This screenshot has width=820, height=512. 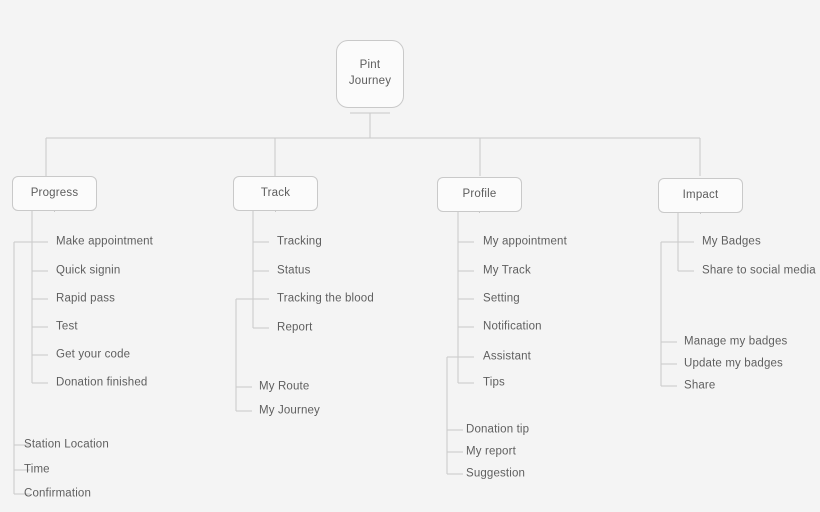 I want to click on leaf-item: Quick signin, so click(x=88, y=271).